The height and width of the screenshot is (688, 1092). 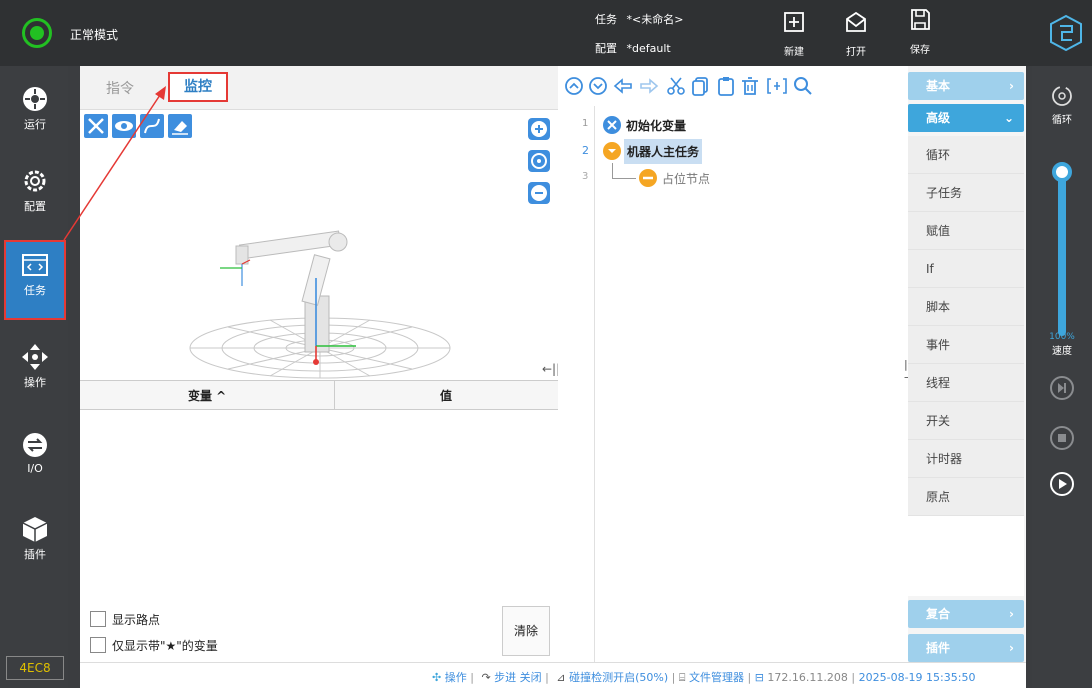 What do you see at coordinates (728, 126) in the screenshot?
I see `tree-node-1: 1 初始化变量` at bounding box center [728, 126].